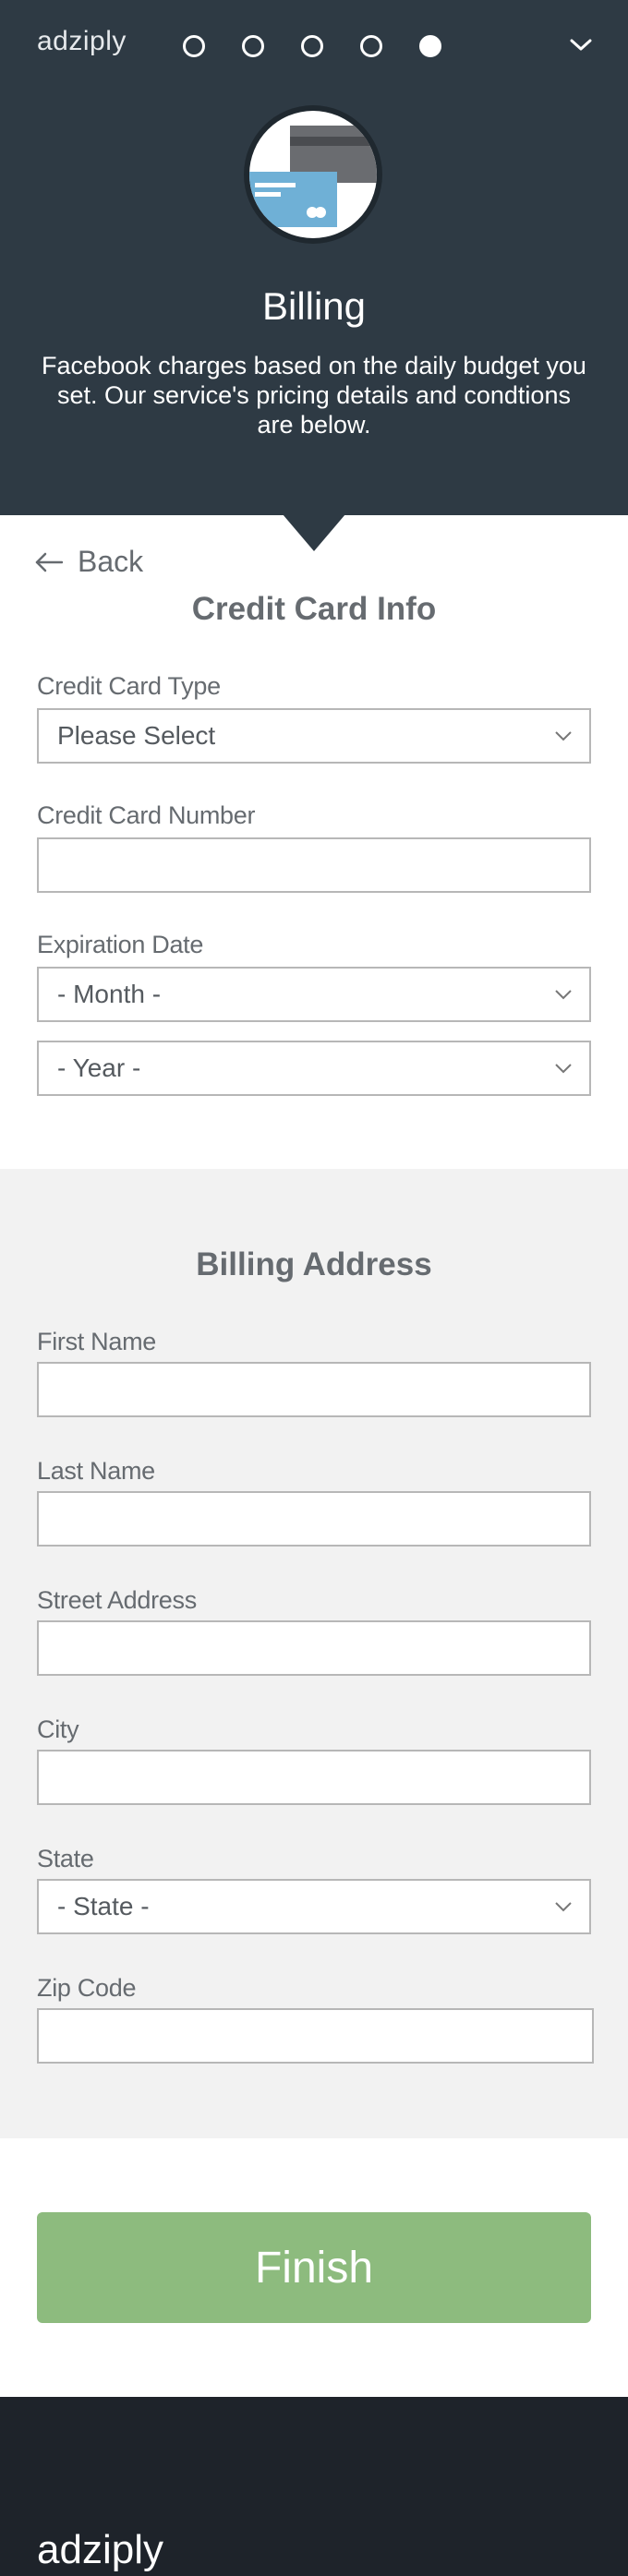  I want to click on expiration-year-value: - Year -, so click(99, 1067).